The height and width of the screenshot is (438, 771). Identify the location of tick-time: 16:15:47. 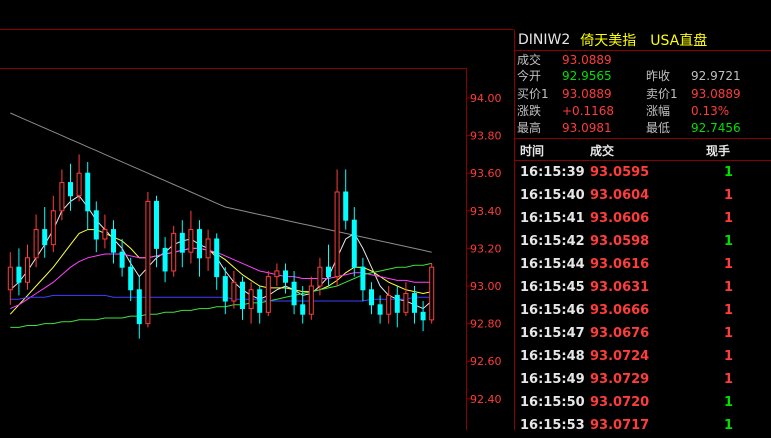
(552, 333).